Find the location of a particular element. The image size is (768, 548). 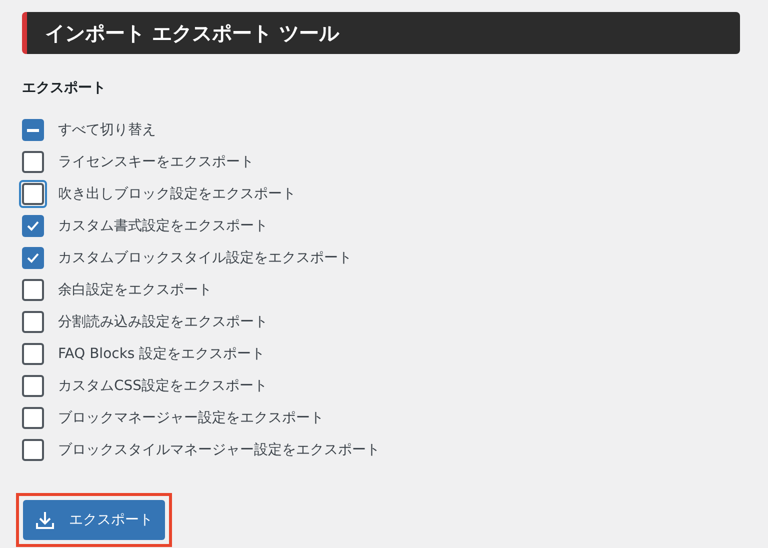

checkbox-label: ブロックスタイルマネージャー設定をエクスポート is located at coordinates (219, 450).